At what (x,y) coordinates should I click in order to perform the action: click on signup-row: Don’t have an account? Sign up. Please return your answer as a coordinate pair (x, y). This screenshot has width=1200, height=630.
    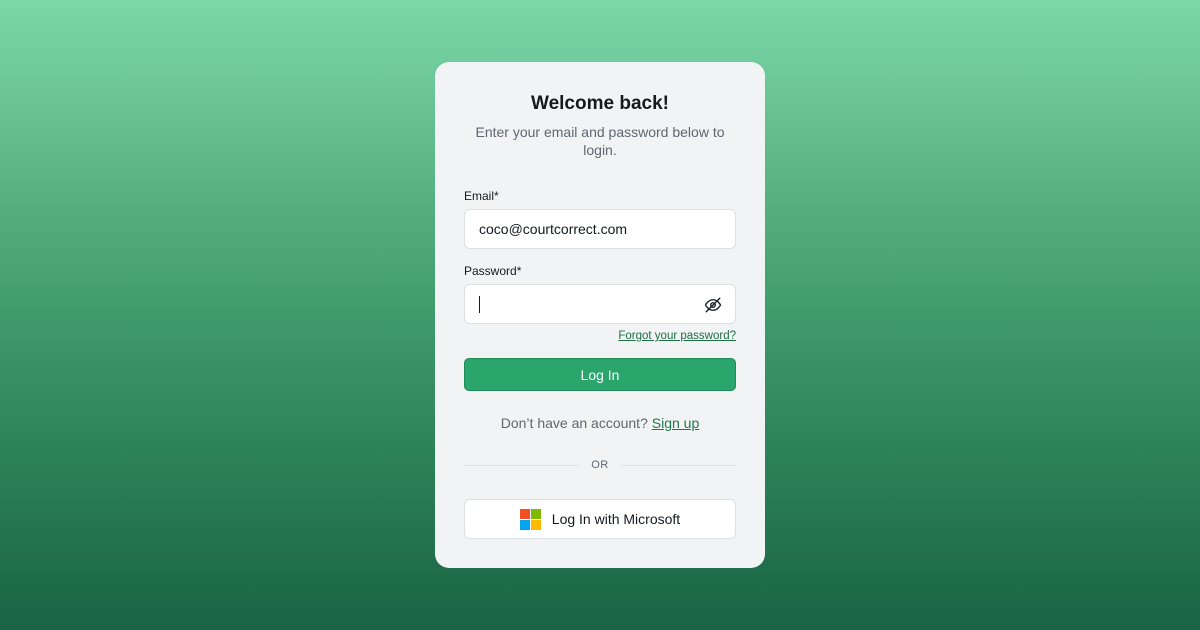
    Looking at the image, I should click on (600, 423).